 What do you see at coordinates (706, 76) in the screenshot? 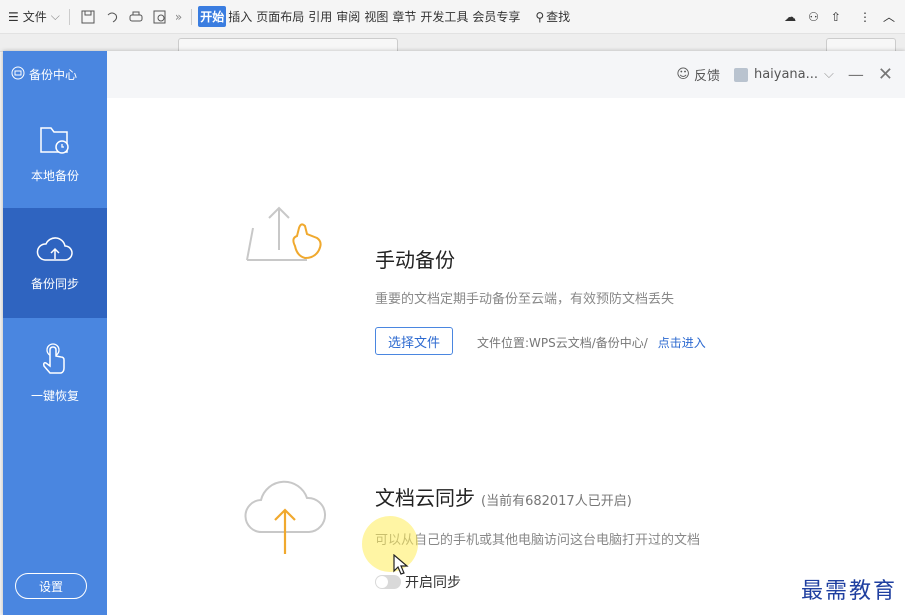
I see `feedback-label: 反馈` at bounding box center [706, 76].